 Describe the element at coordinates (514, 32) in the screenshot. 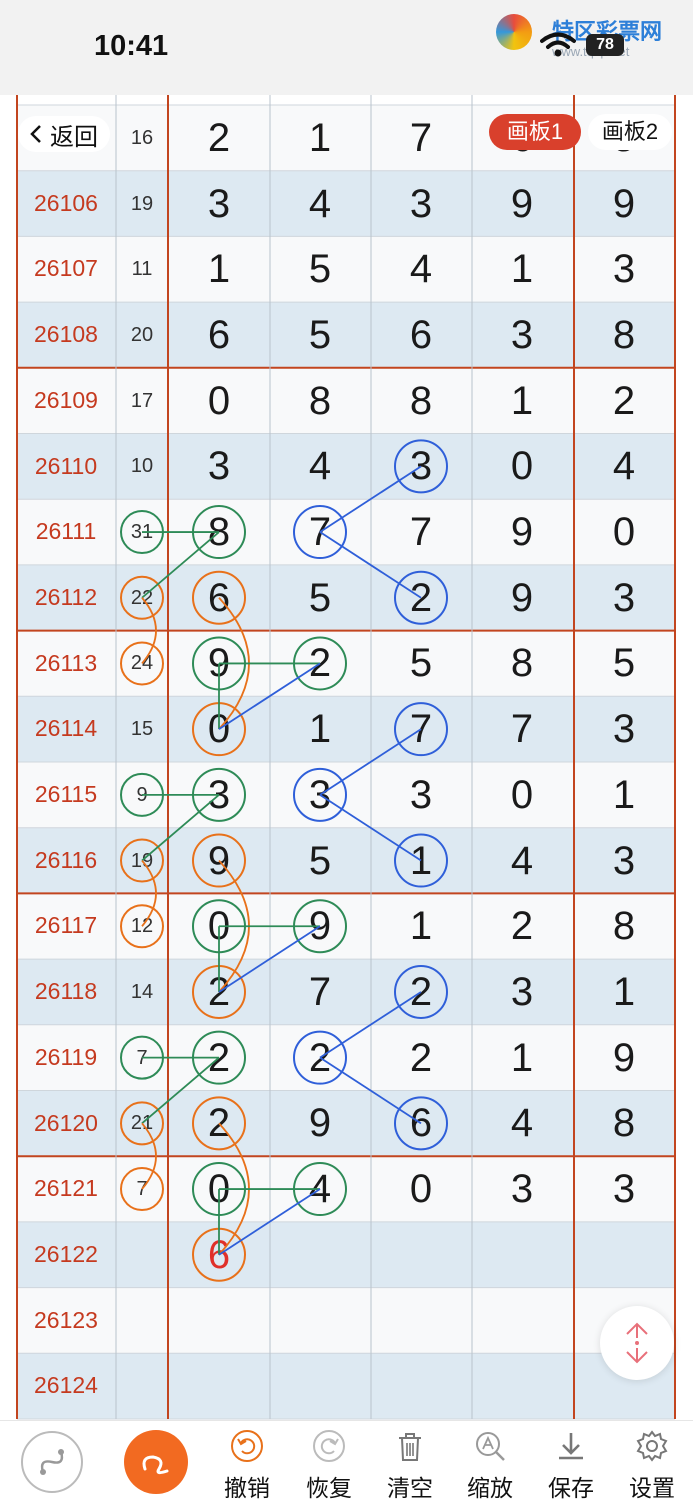

I see `watermark-logo-icon` at that location.